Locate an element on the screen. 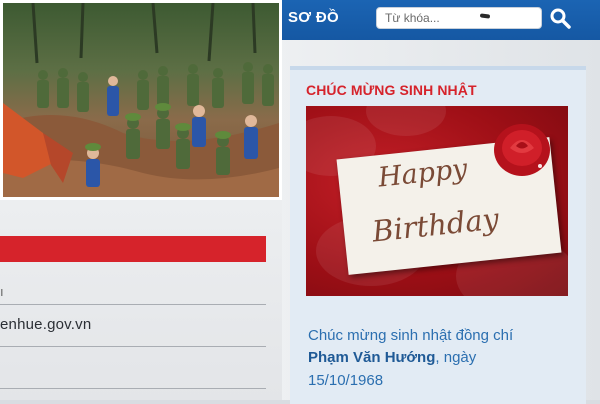  birth-date: 15/10/1968 is located at coordinates (346, 380).